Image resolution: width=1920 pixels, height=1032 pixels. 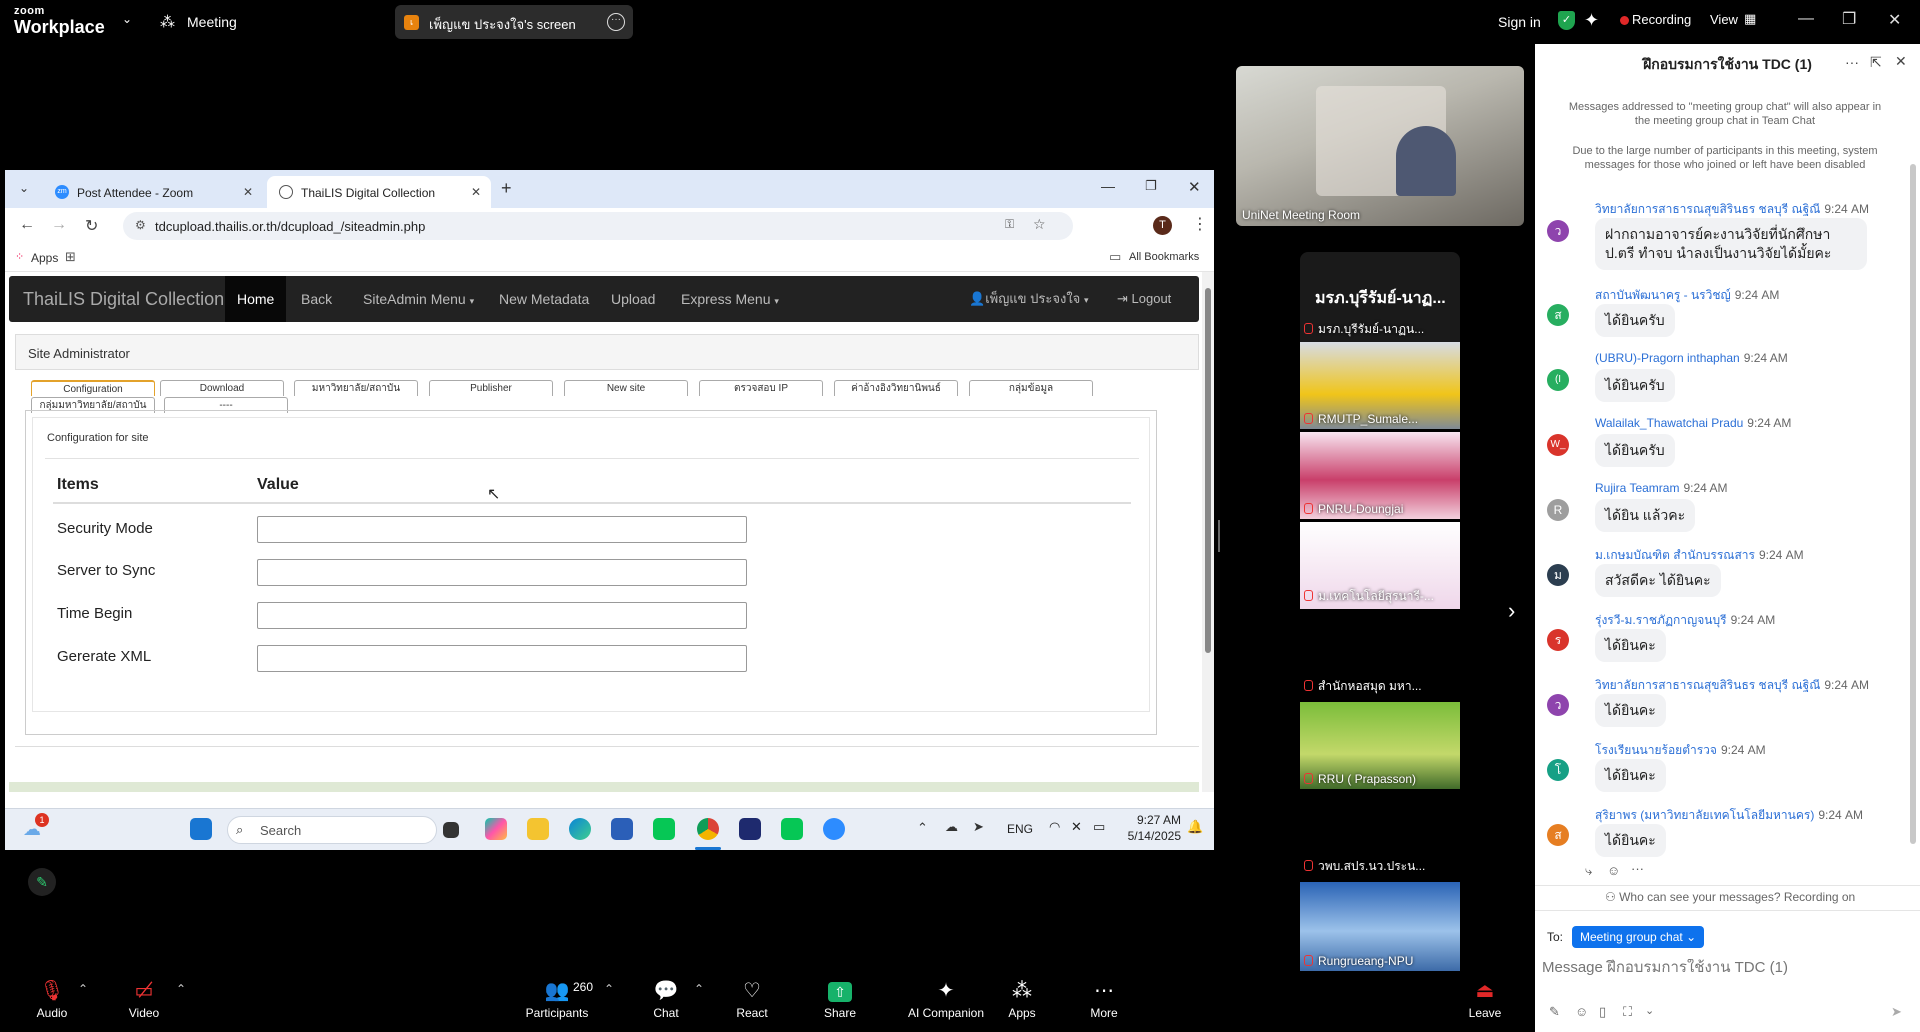 What do you see at coordinates (752, 998) in the screenshot?
I see `react-button: ♡ React` at bounding box center [752, 998].